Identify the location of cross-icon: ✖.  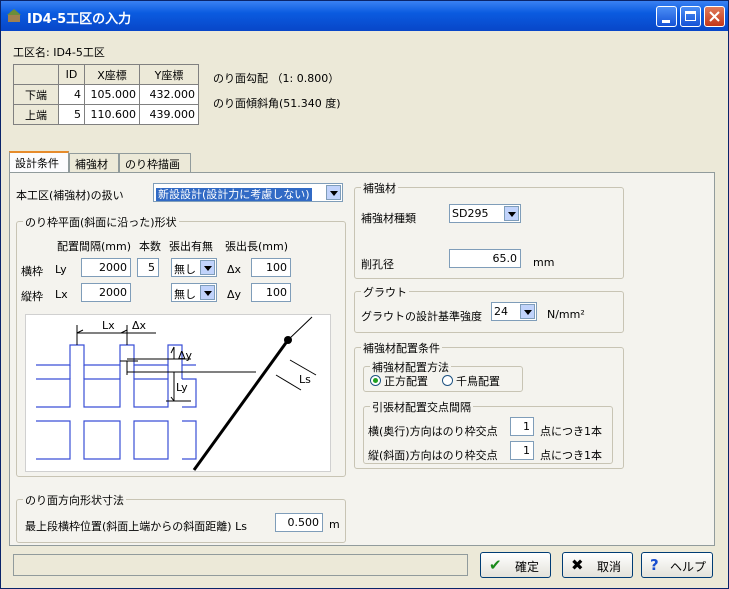
(577, 565).